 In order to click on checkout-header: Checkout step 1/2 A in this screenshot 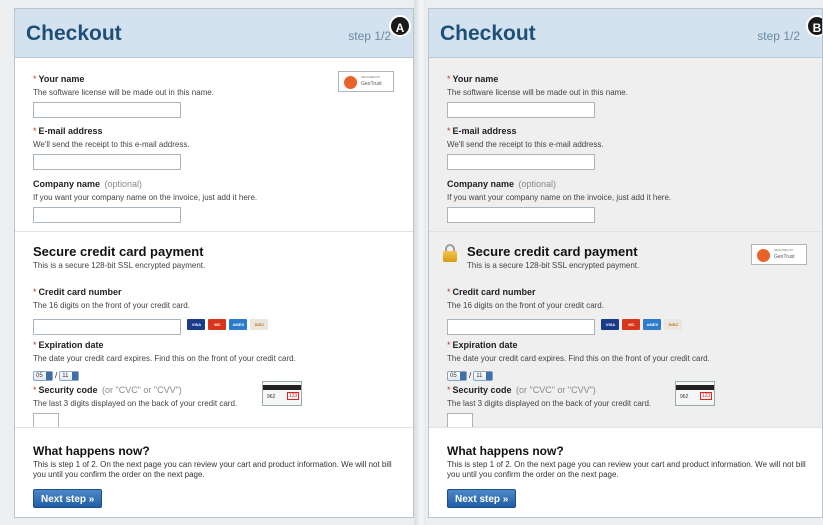, I will do `click(214, 33)`.